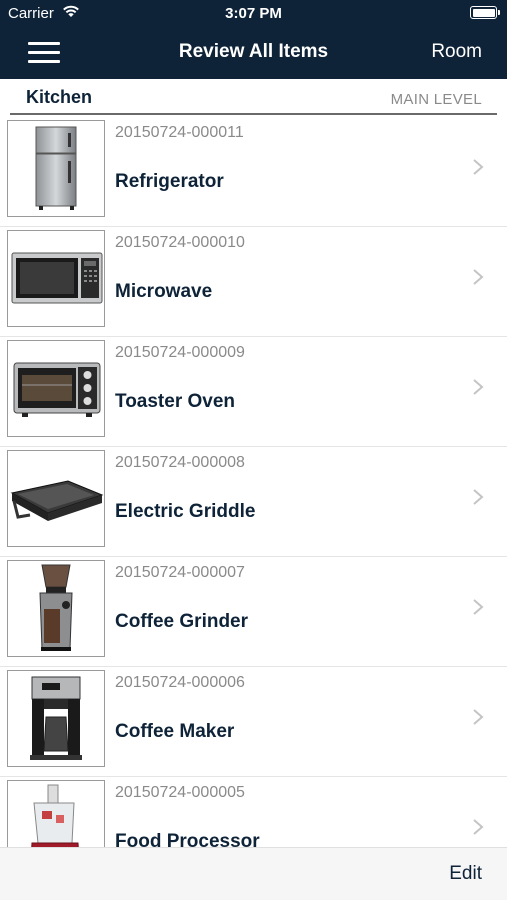 The image size is (507, 900). I want to click on item-name: Coffee Maker, so click(175, 731).